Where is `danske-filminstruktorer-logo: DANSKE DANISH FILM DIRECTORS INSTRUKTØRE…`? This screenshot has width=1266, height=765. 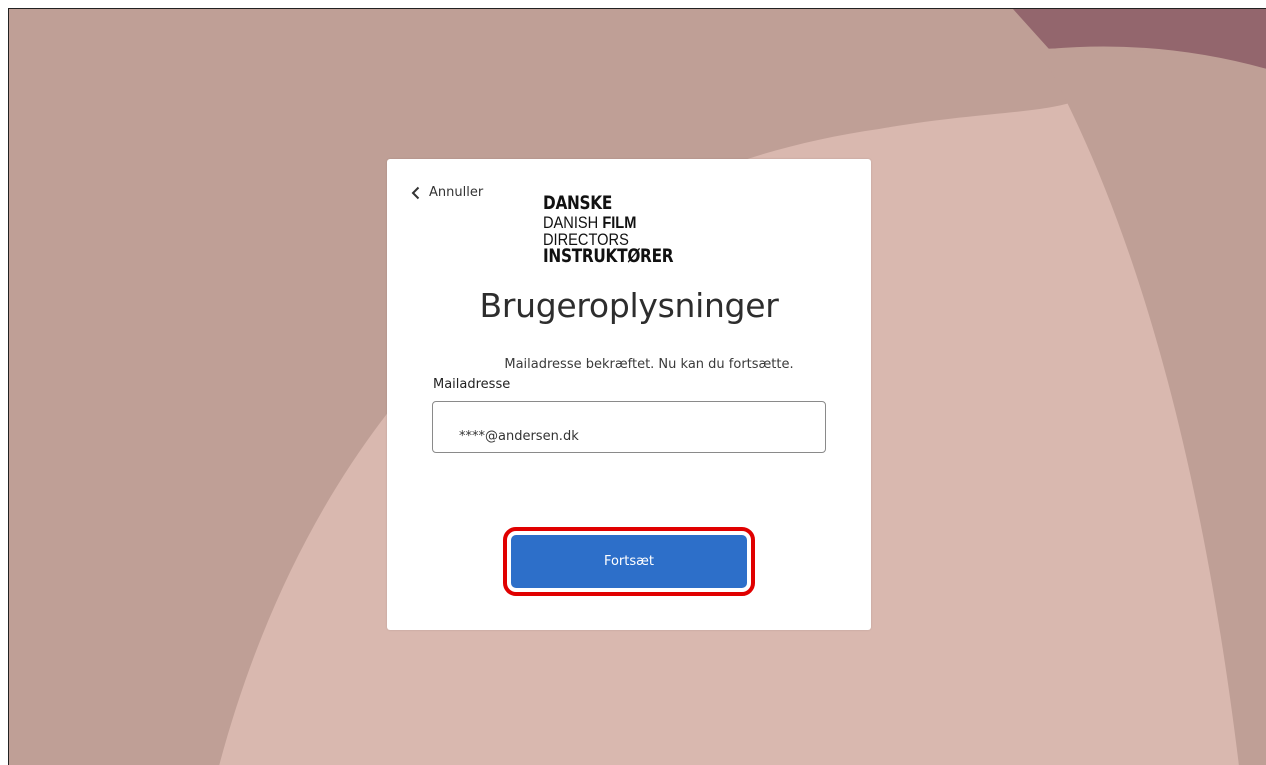 danske-filminstruktorer-logo: DANSKE DANISH FILM DIRECTORS INSTRUKTØRE… is located at coordinates (630, 230).